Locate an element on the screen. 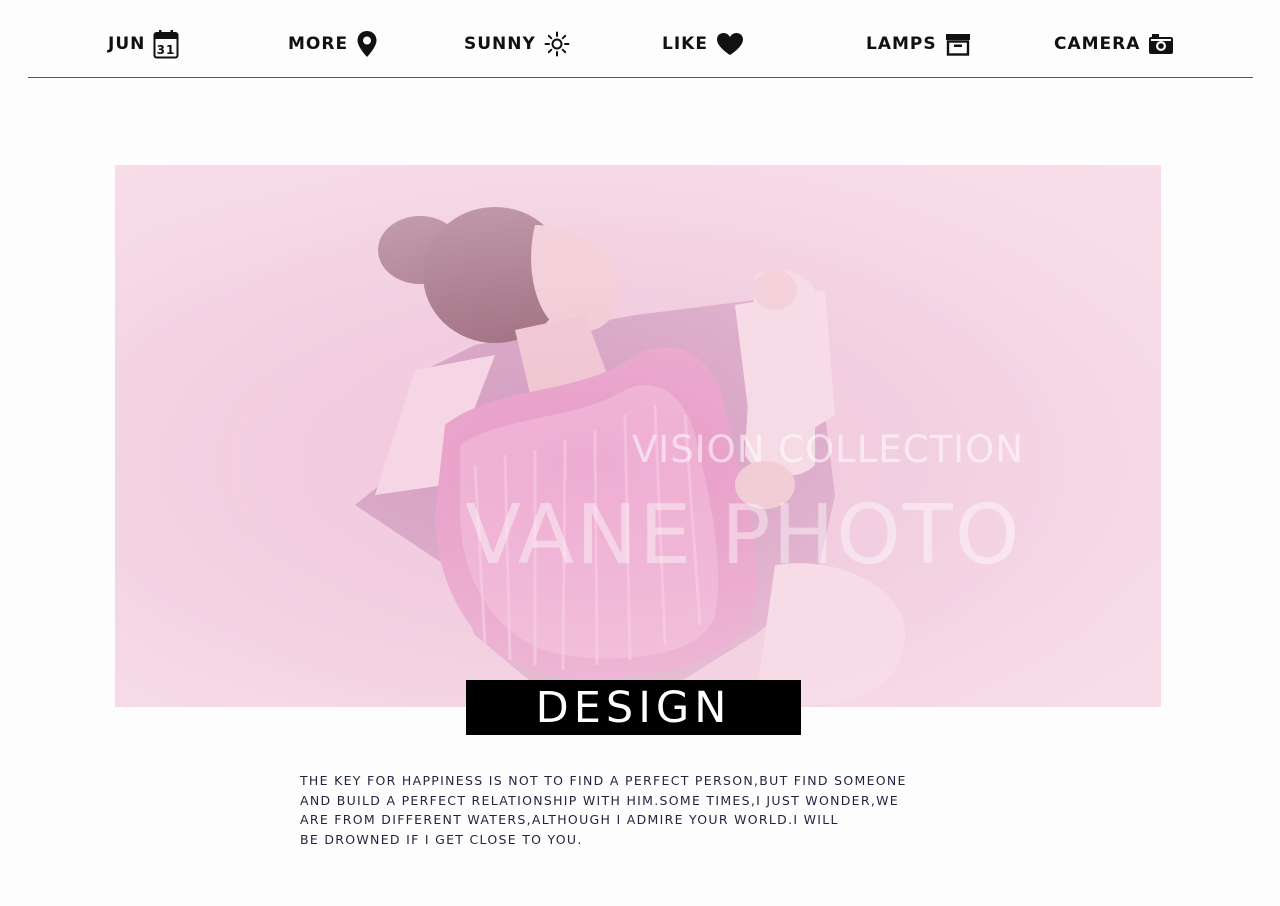 The width and height of the screenshot is (1280, 906). nav-item-like: LIKE is located at coordinates (703, 44).